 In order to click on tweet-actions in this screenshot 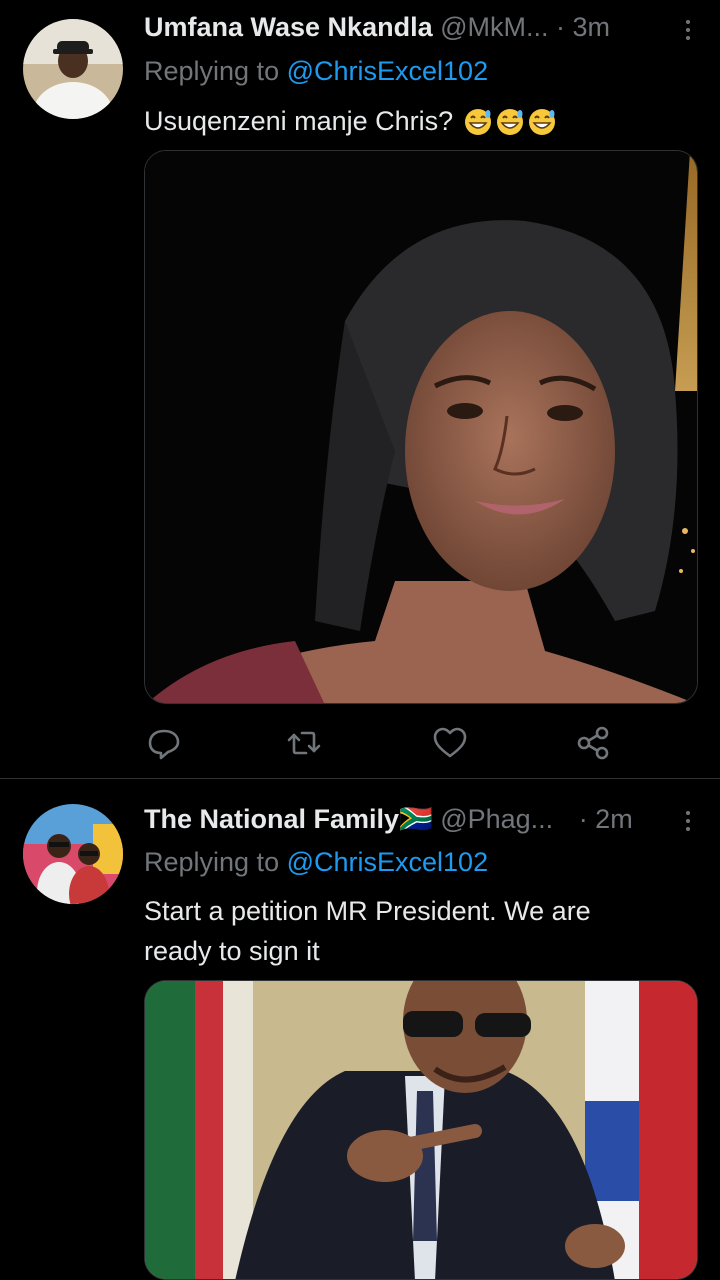, I will do `click(379, 743)`.